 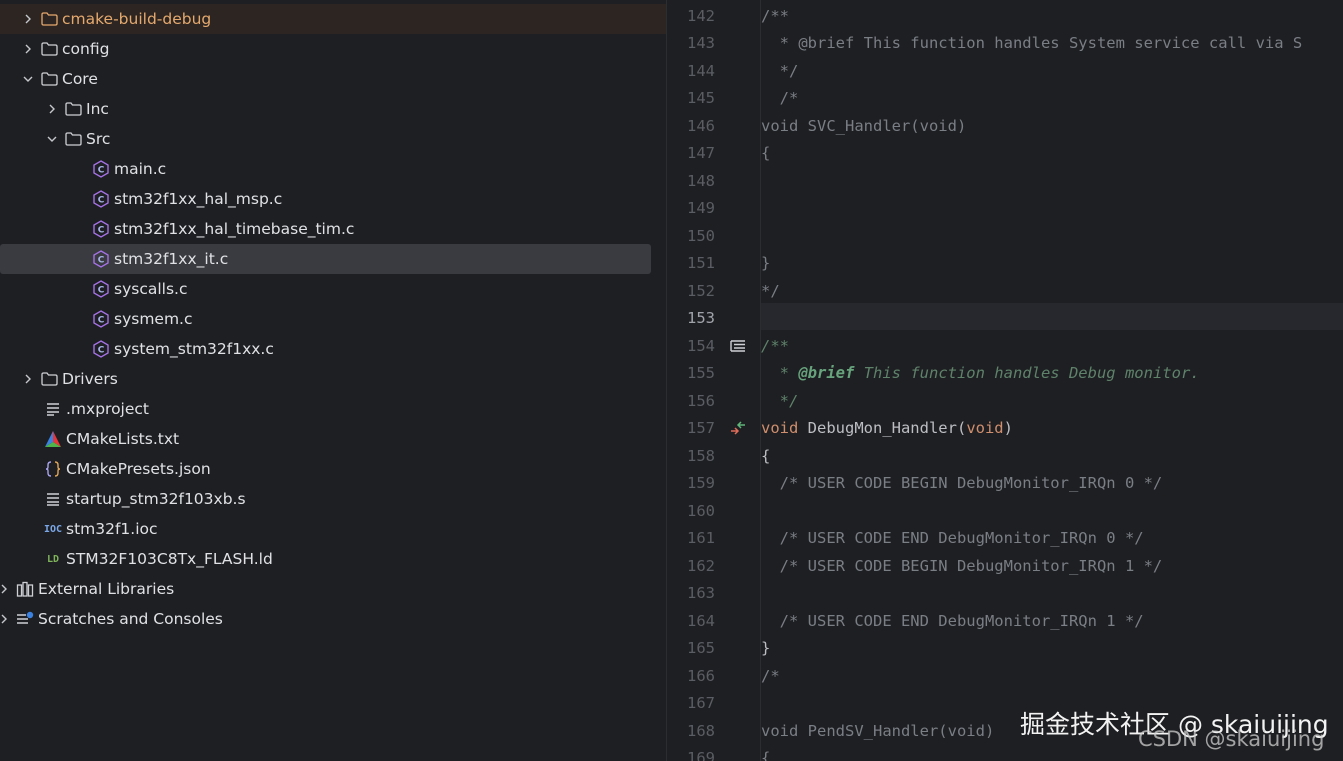 I want to click on code-text: /* USER CODE END DebugMonitor_IRQn 1 */, so click(x=952, y=620).